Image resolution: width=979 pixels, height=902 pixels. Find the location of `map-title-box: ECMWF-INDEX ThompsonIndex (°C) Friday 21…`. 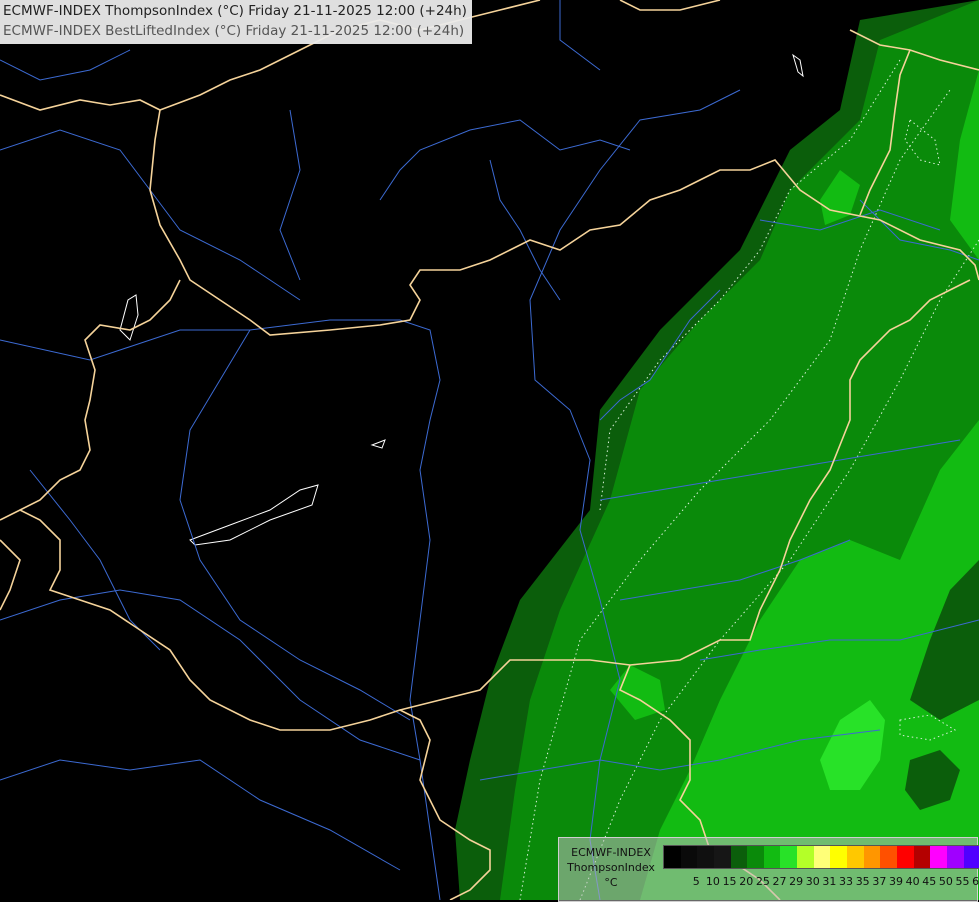

map-title-box: ECMWF-INDEX ThompsonIndex (°C) Friday 21… is located at coordinates (236, 22).